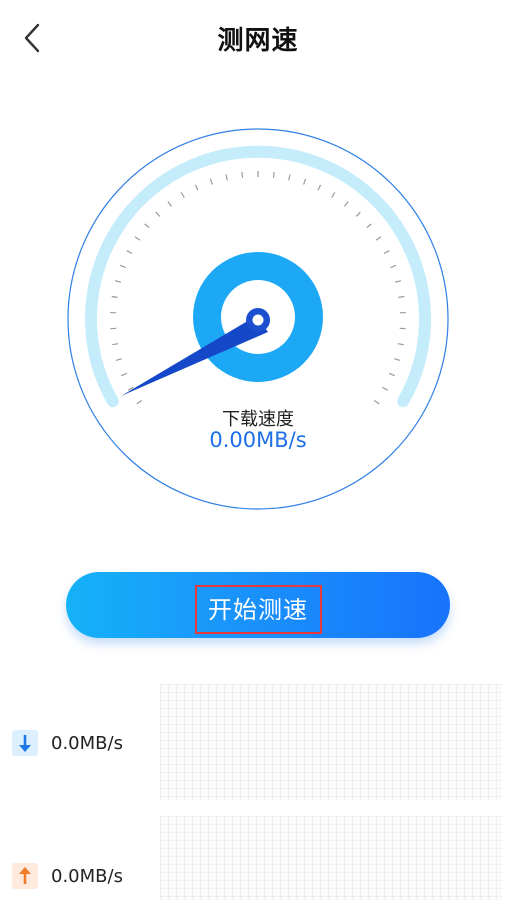  Describe the element at coordinates (258, 440) in the screenshot. I see `download-speed-value: 0.00MB/s` at that location.